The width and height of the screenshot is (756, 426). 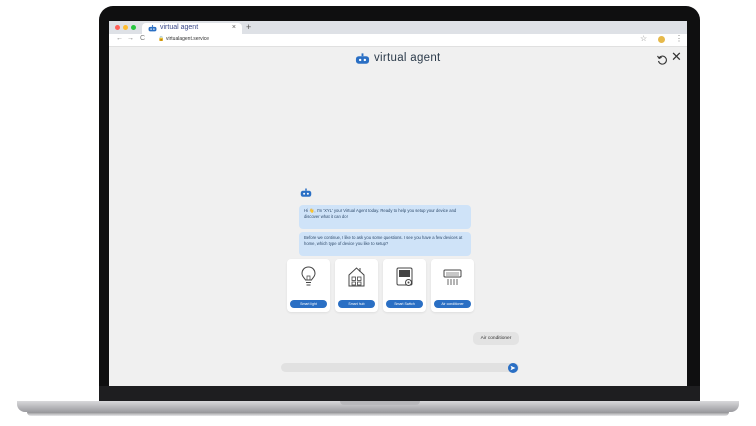 I want to click on close-window-dot, so click(x=117, y=27).